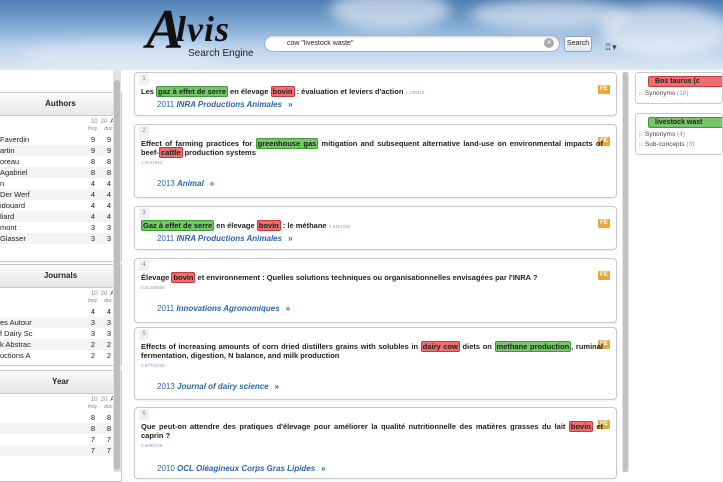  I want to click on journal-link: Journal of dairy science, so click(223, 386).